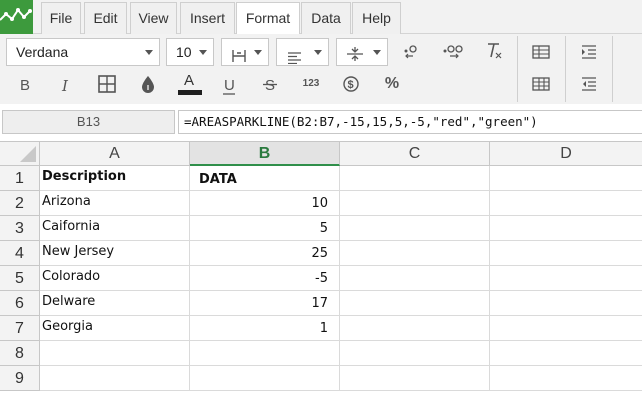 This screenshot has height=393, width=642. Describe the element at coordinates (415, 328) in the screenshot. I see `cell-c7` at that location.